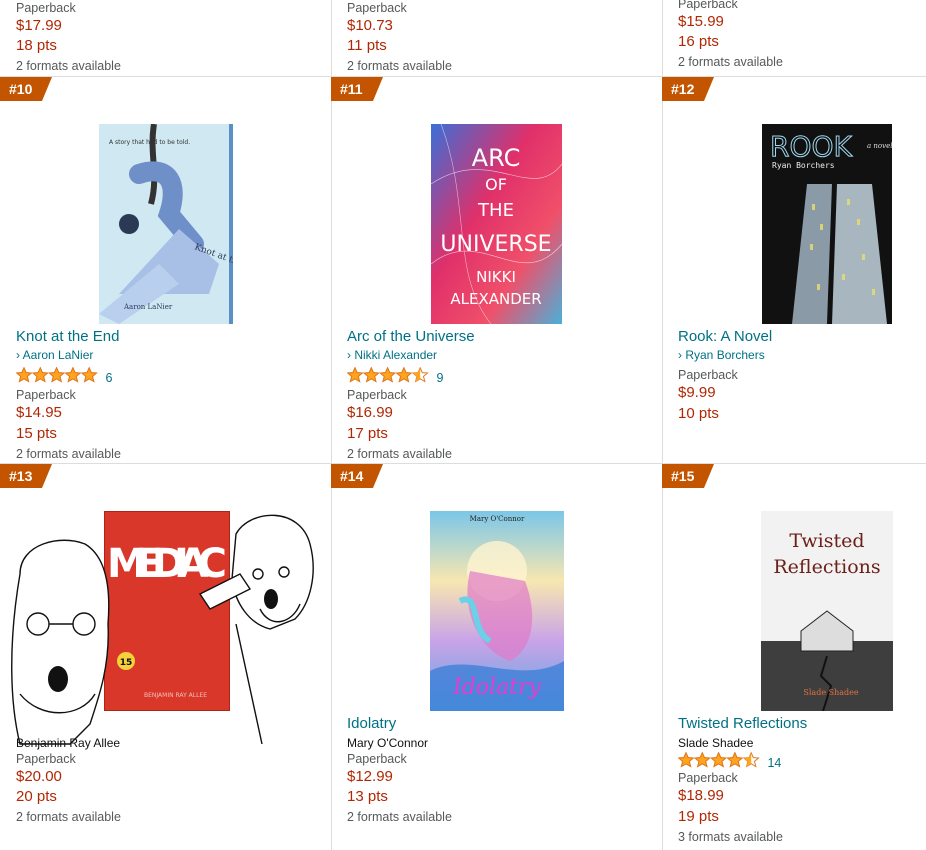 Image resolution: width=926 pixels, height=850 pixels. Describe the element at coordinates (803, 165) in the screenshot. I see `svg-text: Ryan Borchers` at that location.